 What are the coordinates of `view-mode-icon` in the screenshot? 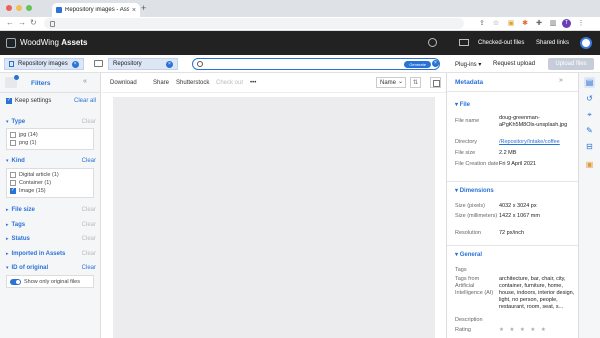 It's located at (435, 82).